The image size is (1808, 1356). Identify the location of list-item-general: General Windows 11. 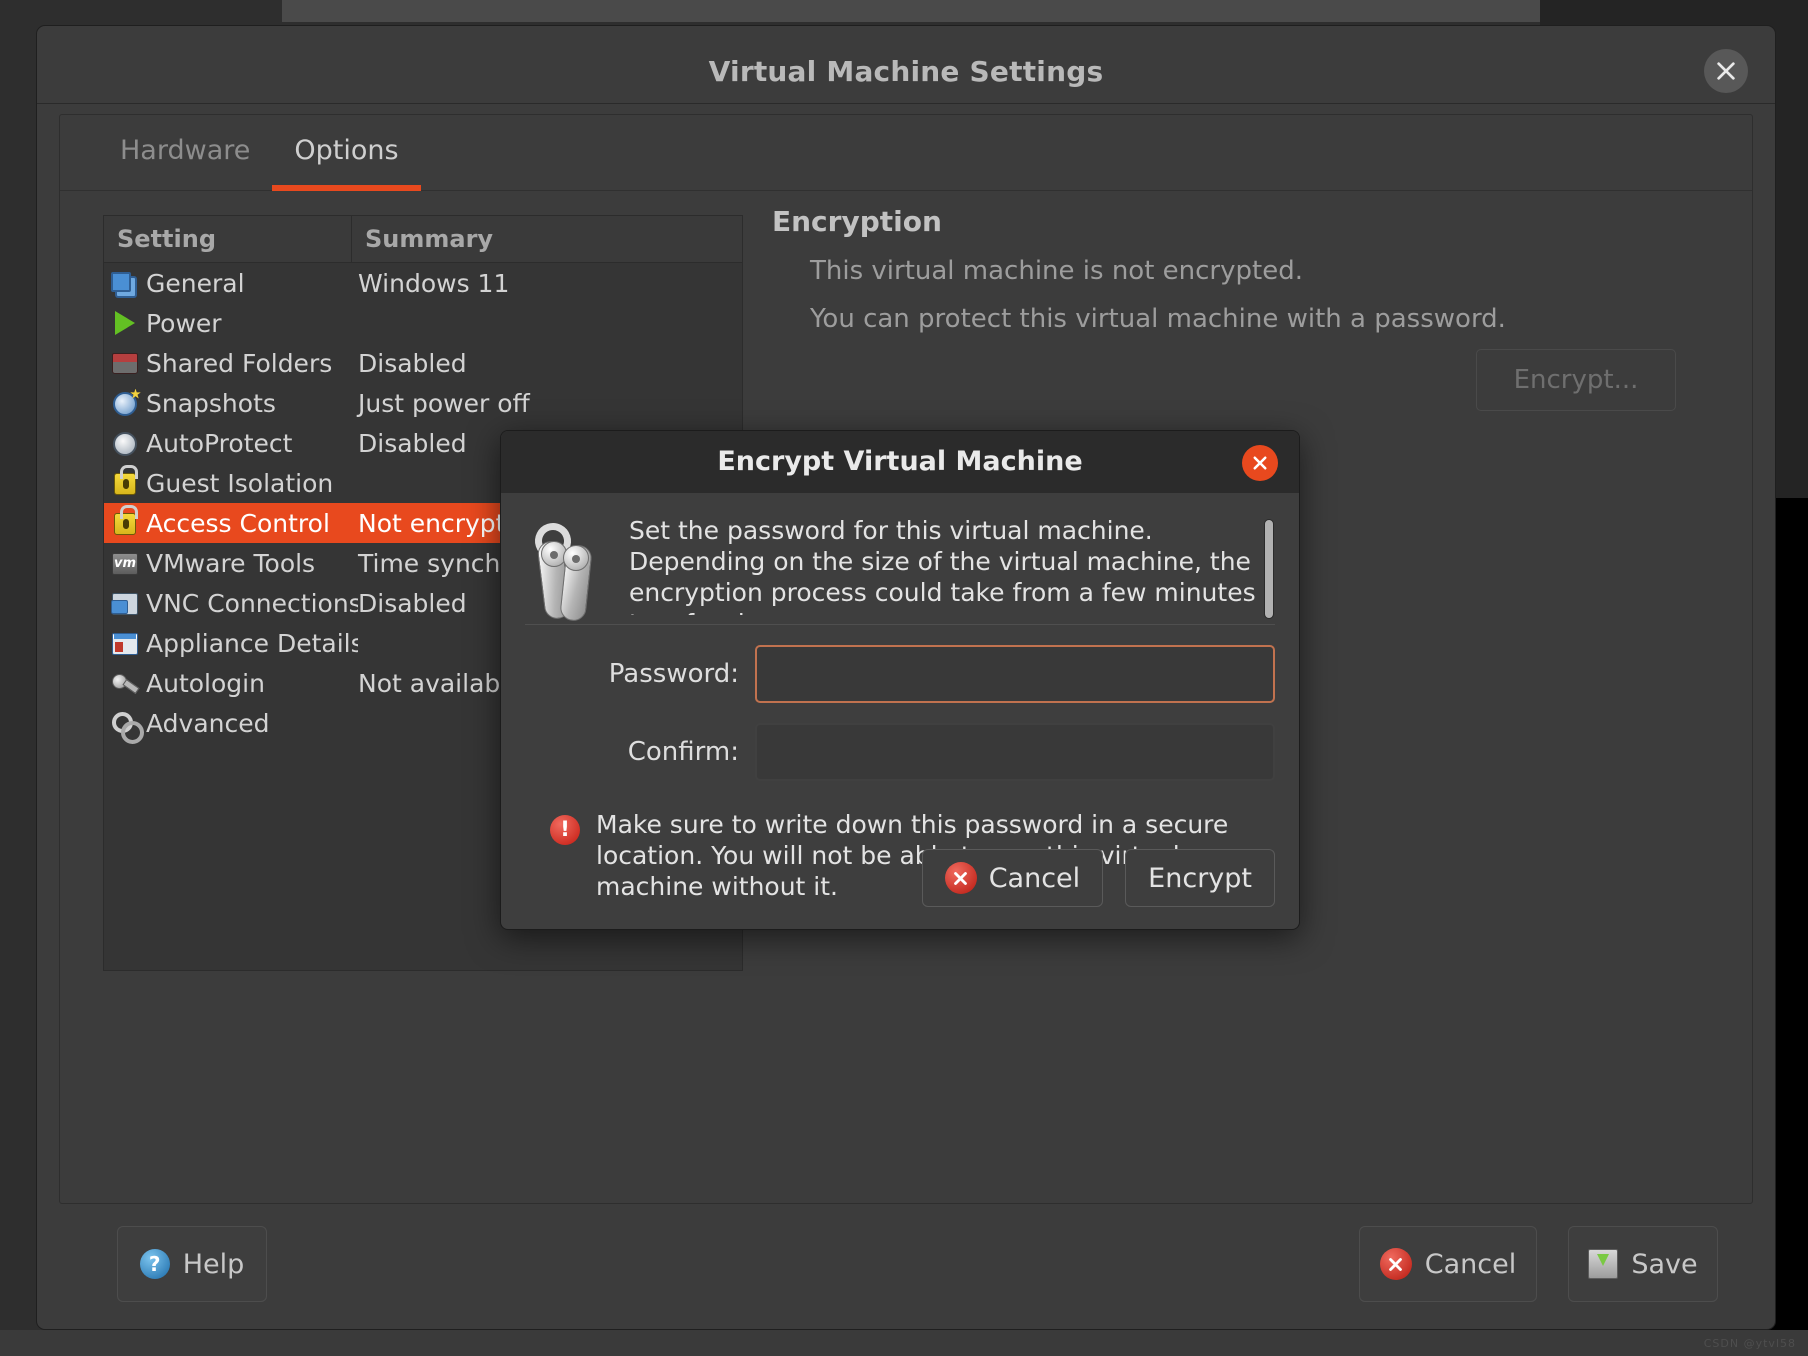
(423, 283).